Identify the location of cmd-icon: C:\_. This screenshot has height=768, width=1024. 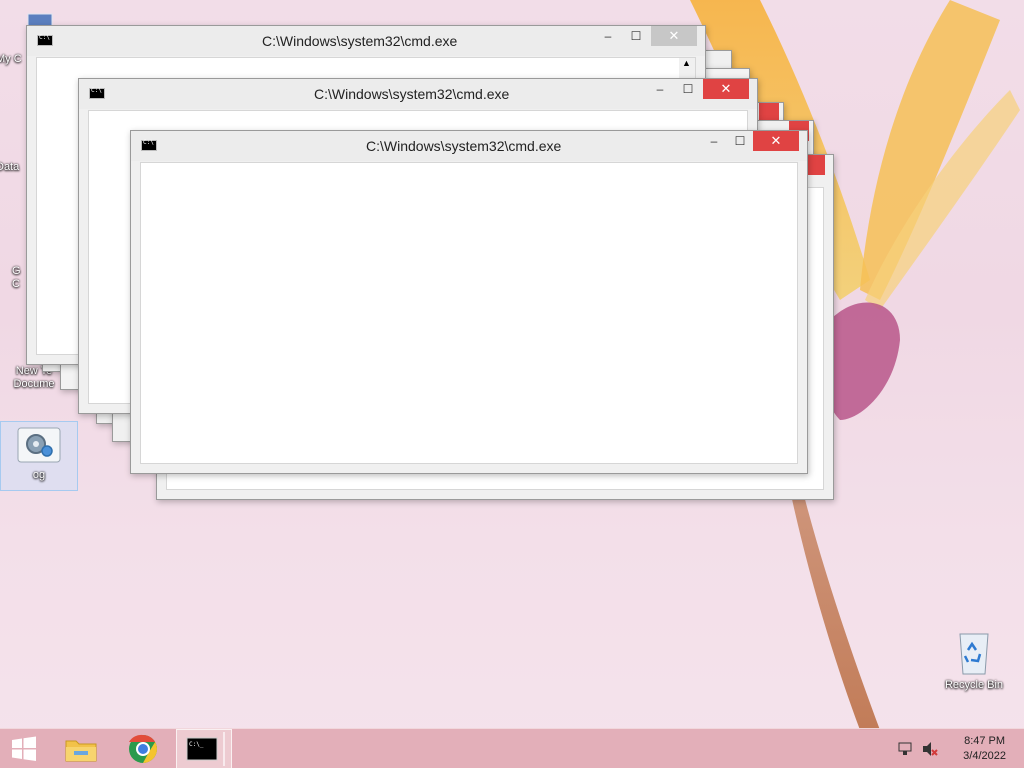
(205, 749).